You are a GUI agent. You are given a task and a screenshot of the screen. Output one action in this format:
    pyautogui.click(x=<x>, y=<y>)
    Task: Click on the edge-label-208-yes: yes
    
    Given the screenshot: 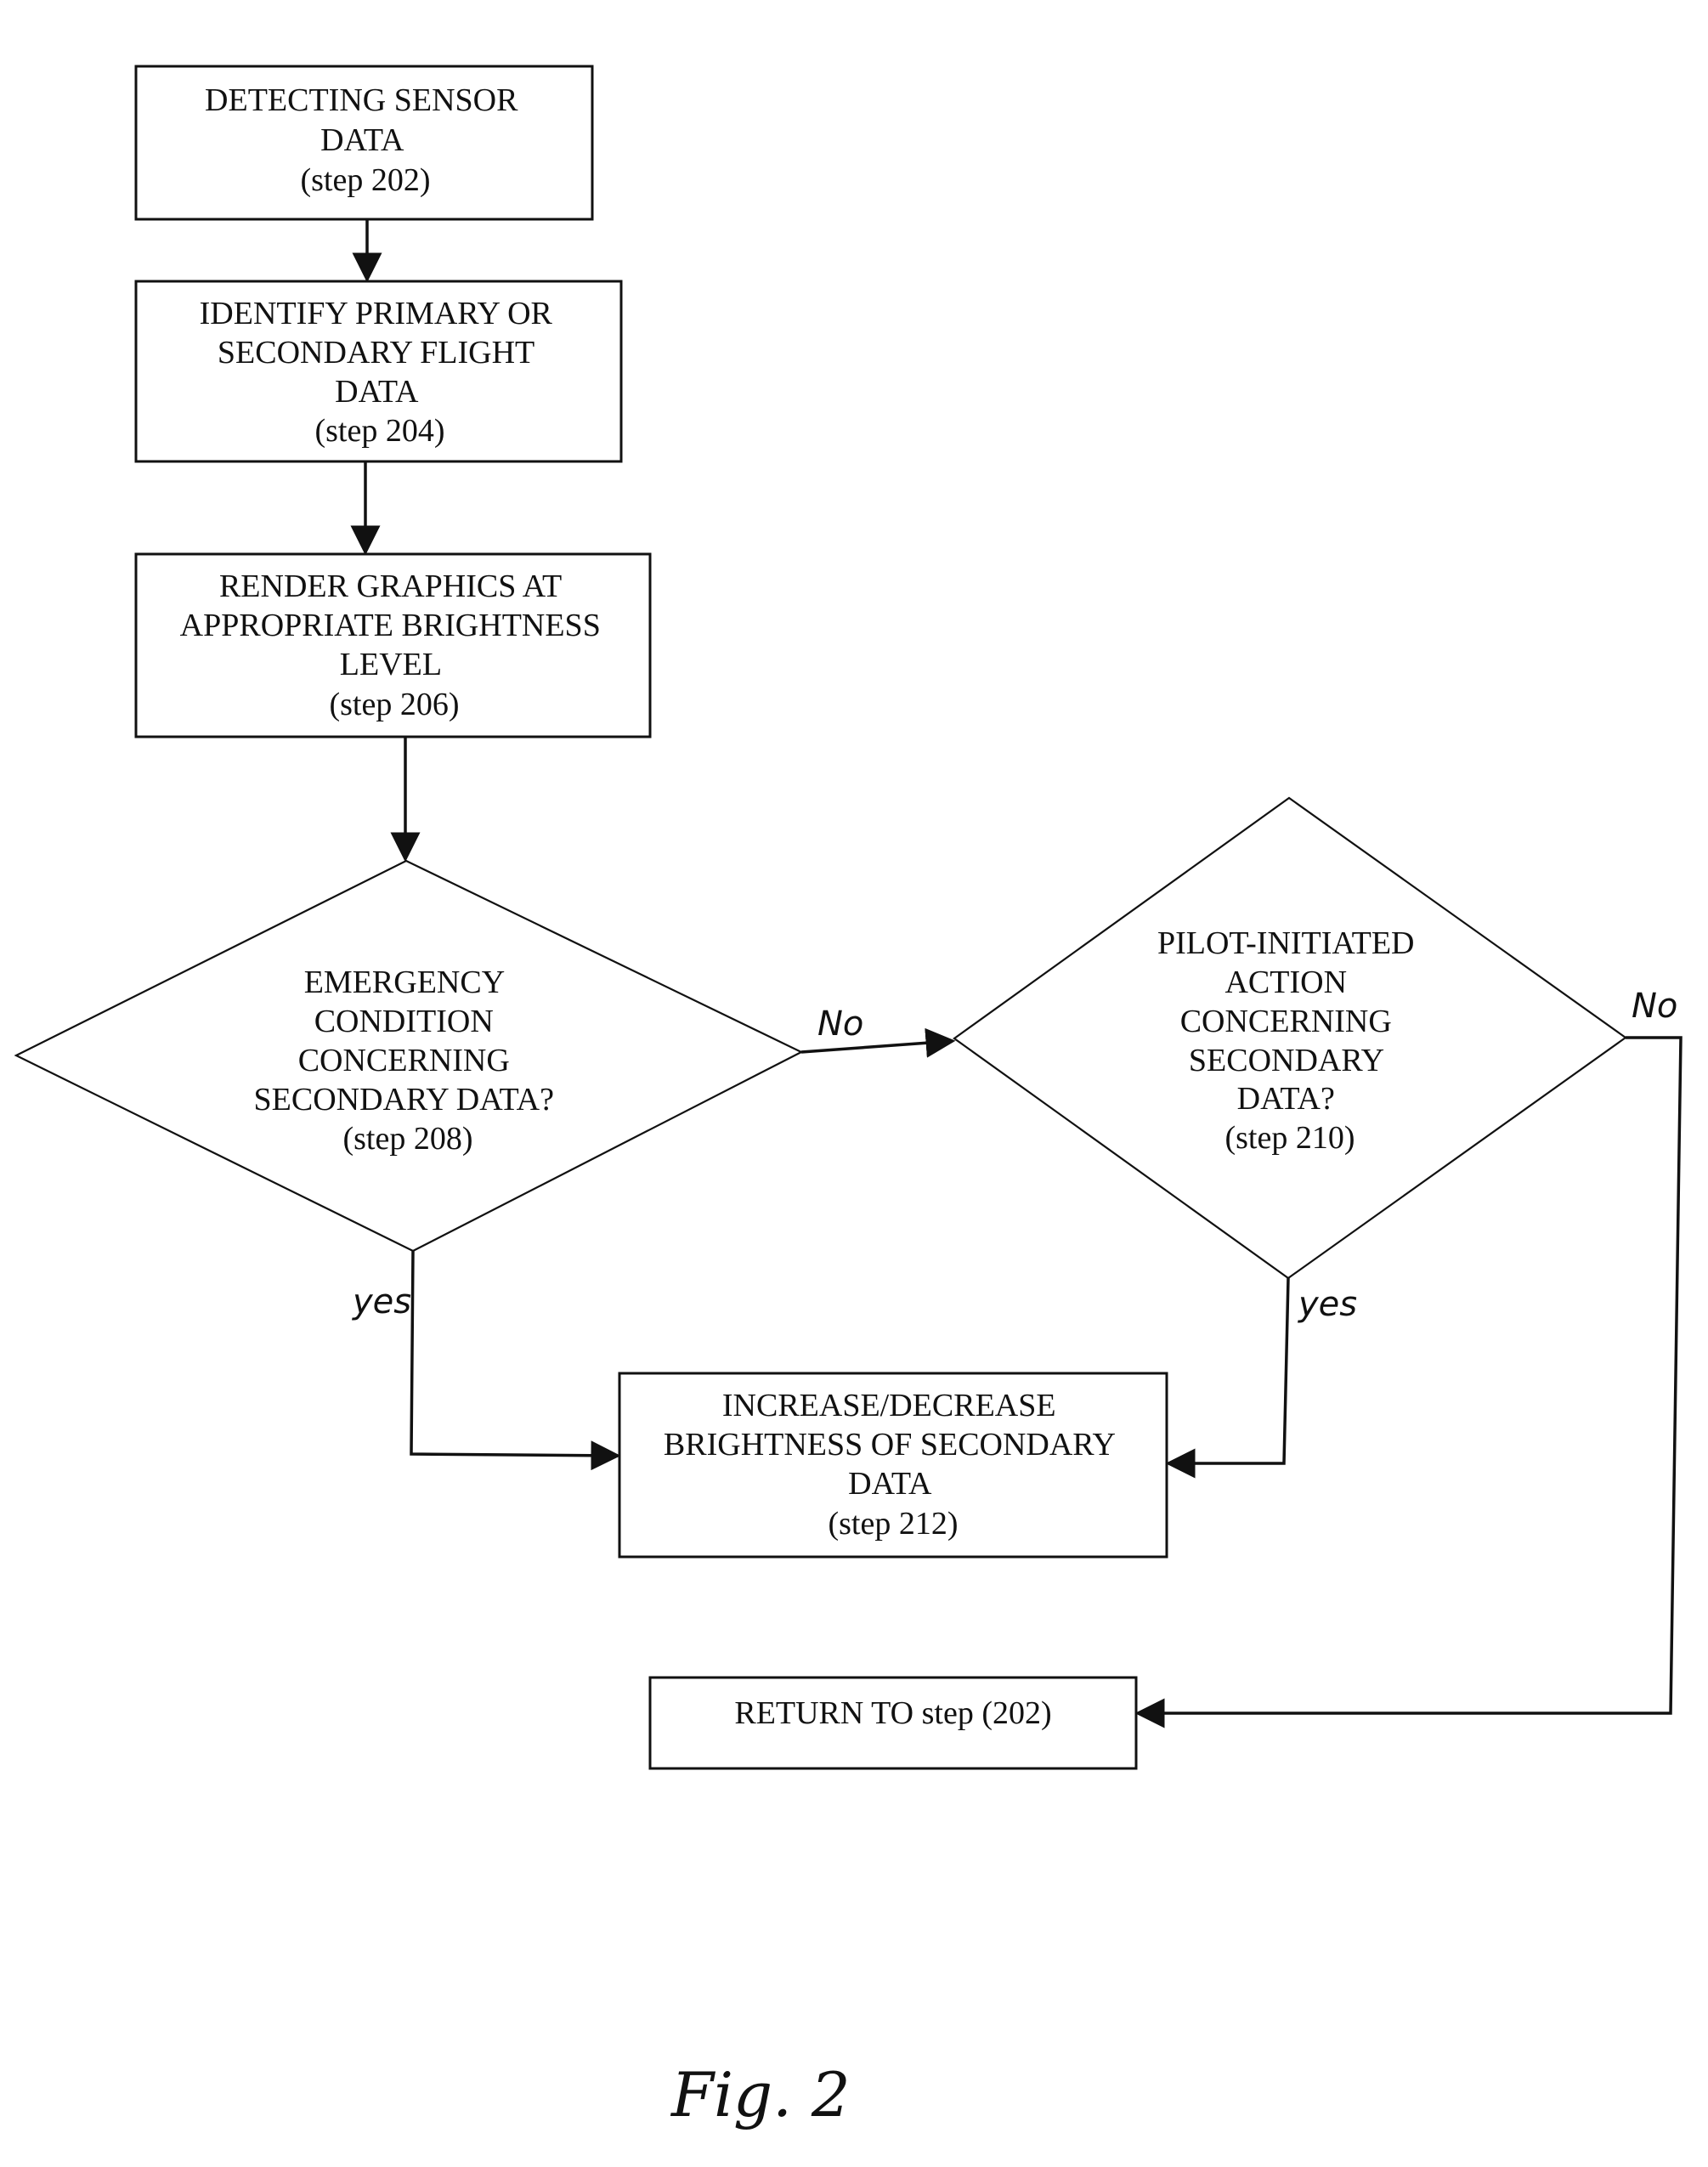 What is the action you would take?
    pyautogui.click(x=382, y=1301)
    